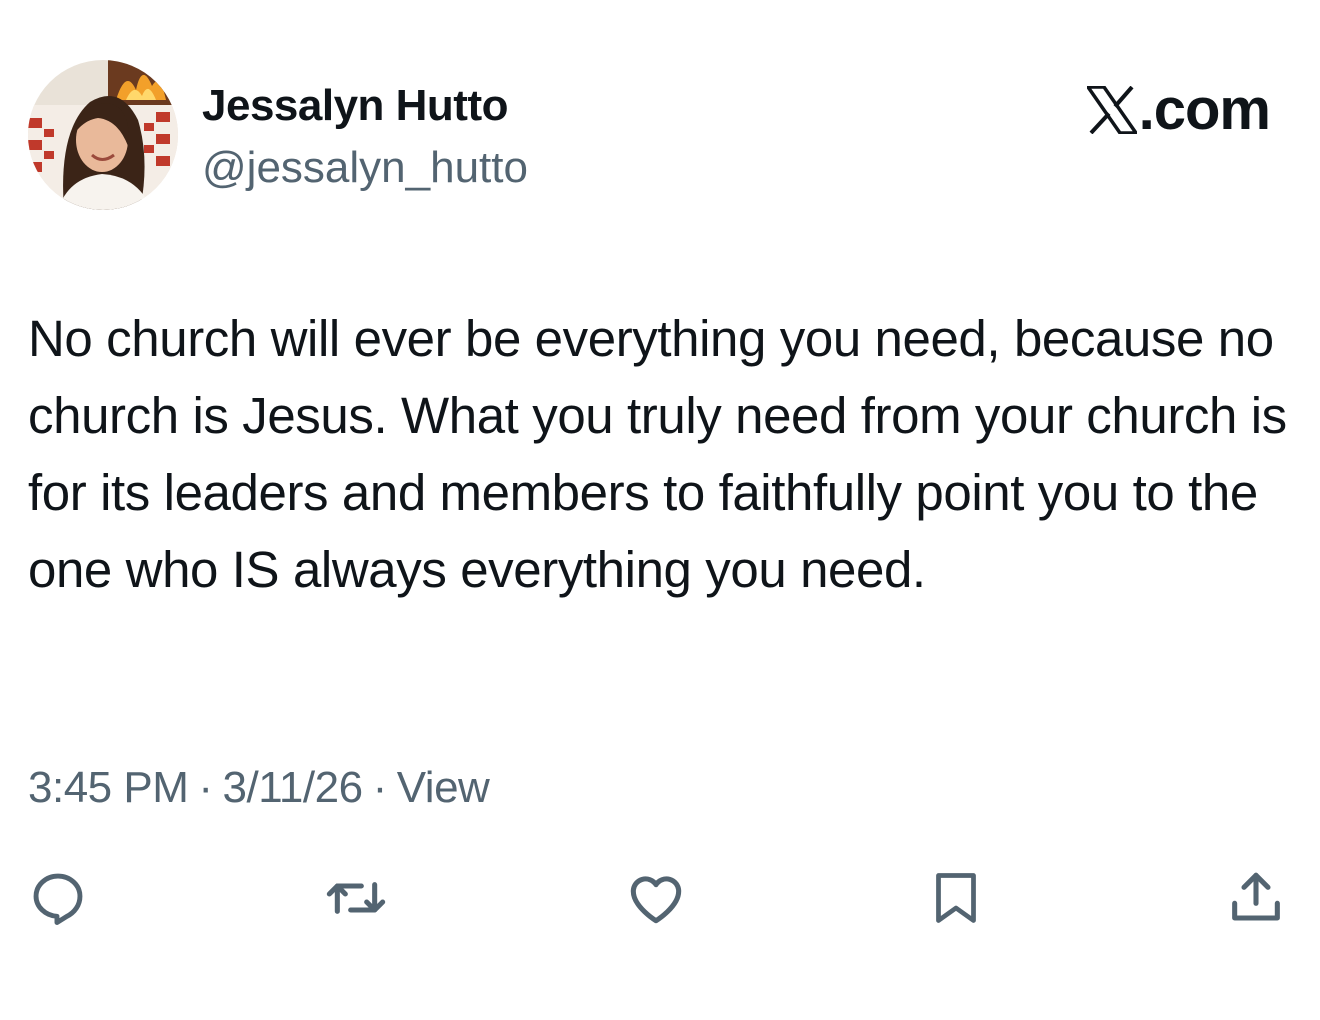 The width and height of the screenshot is (1320, 1020). What do you see at coordinates (108, 787) in the screenshot?
I see `tweet-time: 3:45 PM` at bounding box center [108, 787].